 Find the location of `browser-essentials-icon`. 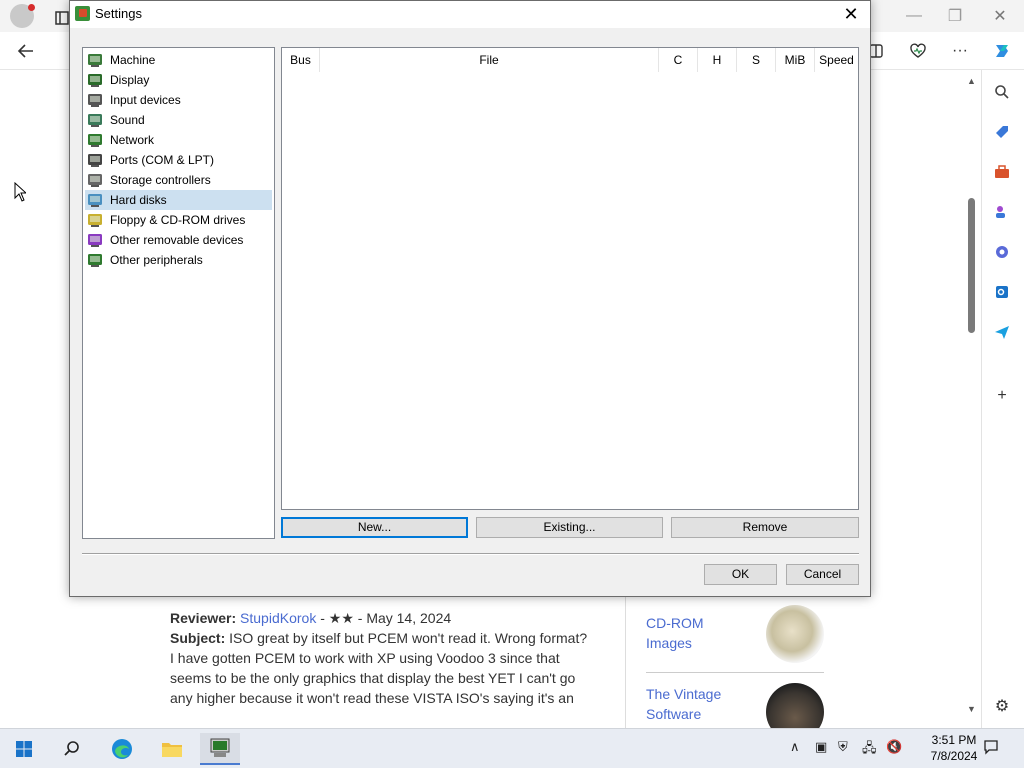

browser-essentials-icon is located at coordinates (918, 51).